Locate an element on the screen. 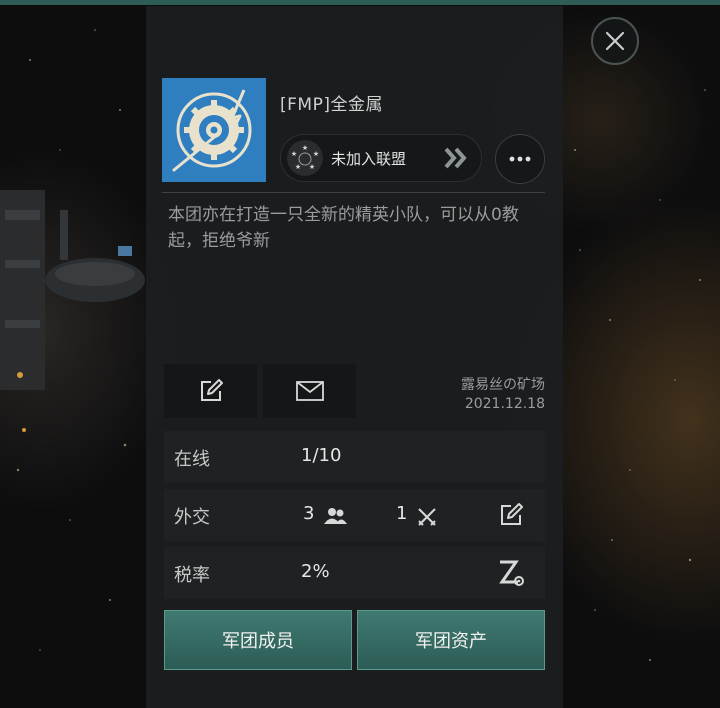 Image resolution: width=720 pixels, height=708 pixels. online-value: 1/10 is located at coordinates (321, 455).